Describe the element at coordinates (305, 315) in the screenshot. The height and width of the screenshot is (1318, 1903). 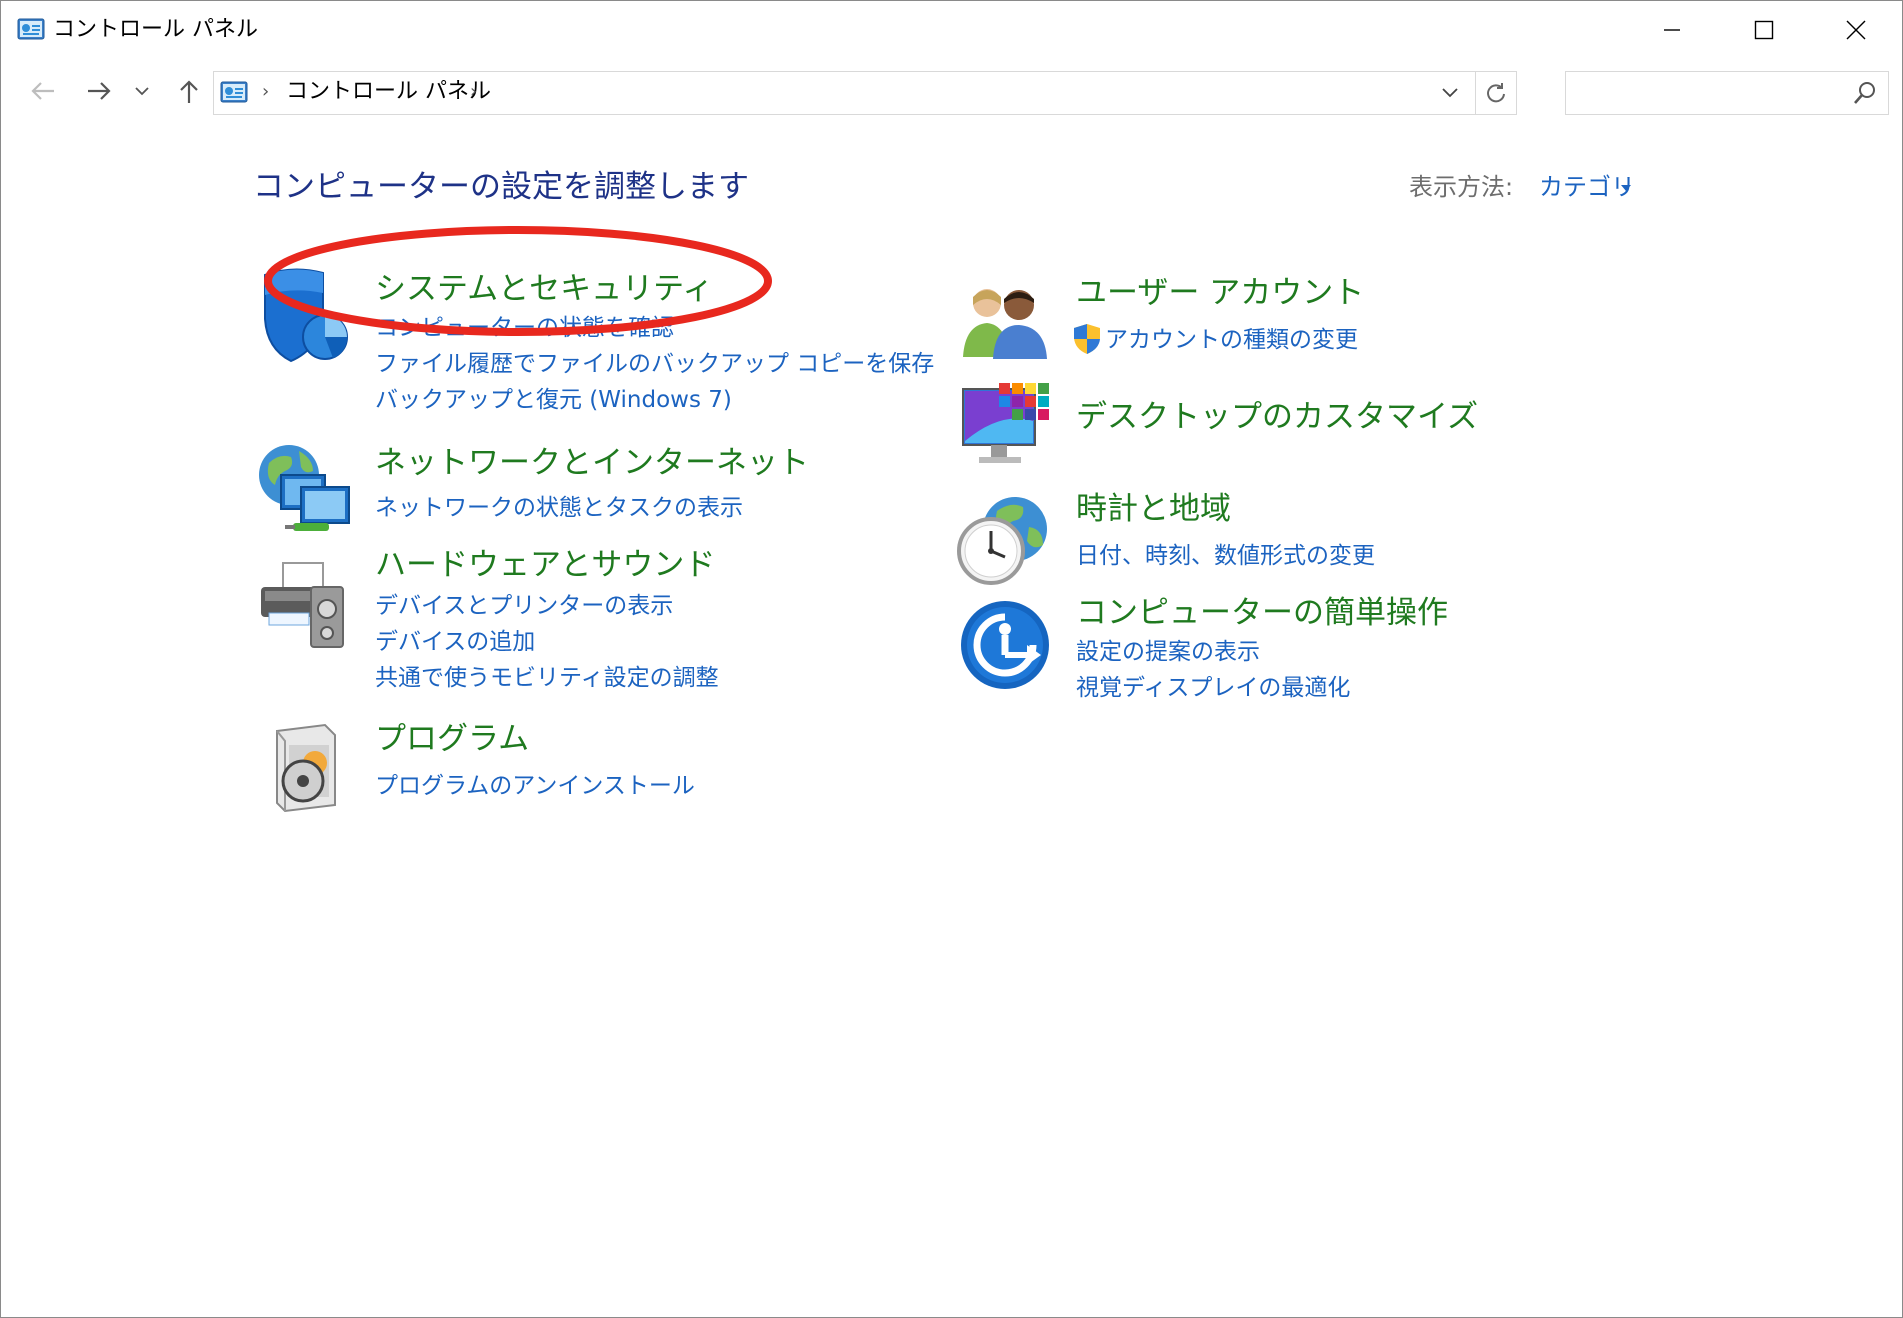
I see `shield-icon` at that location.